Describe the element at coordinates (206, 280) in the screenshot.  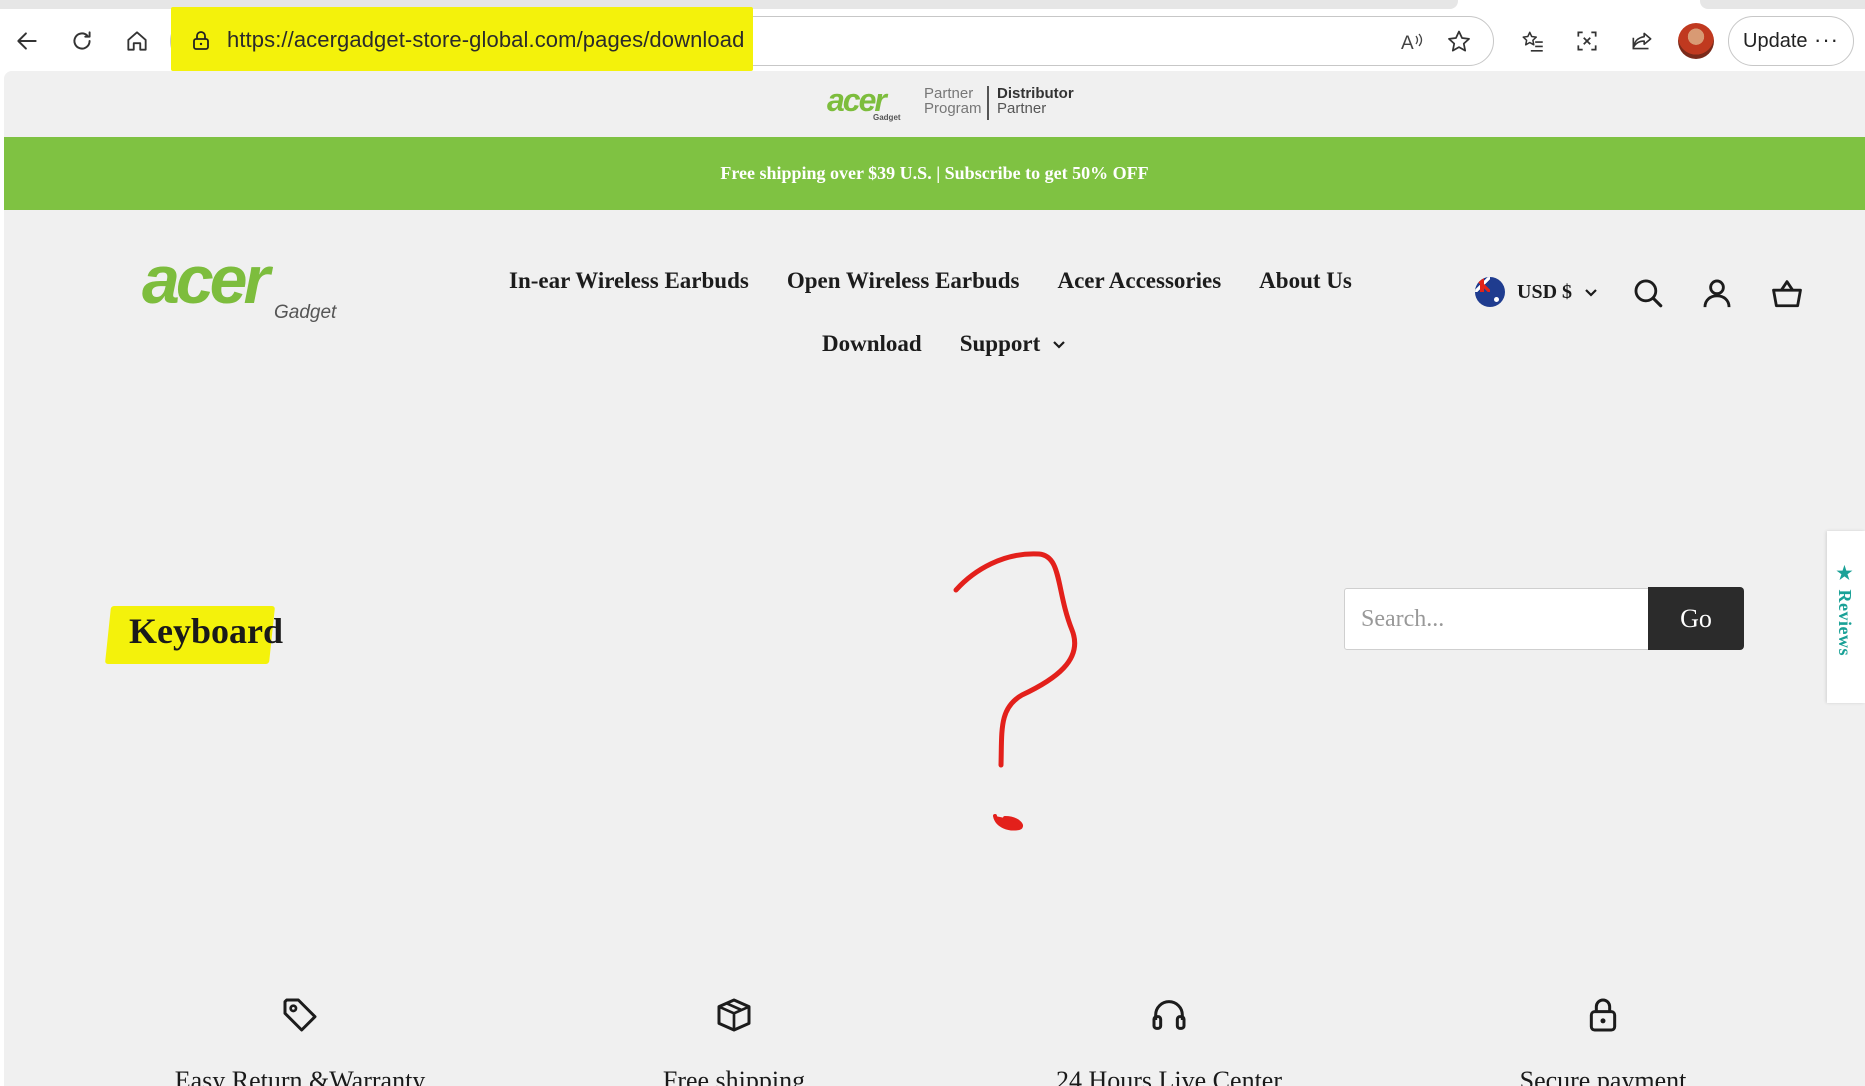
I see `logo-wordmark: acer` at that location.